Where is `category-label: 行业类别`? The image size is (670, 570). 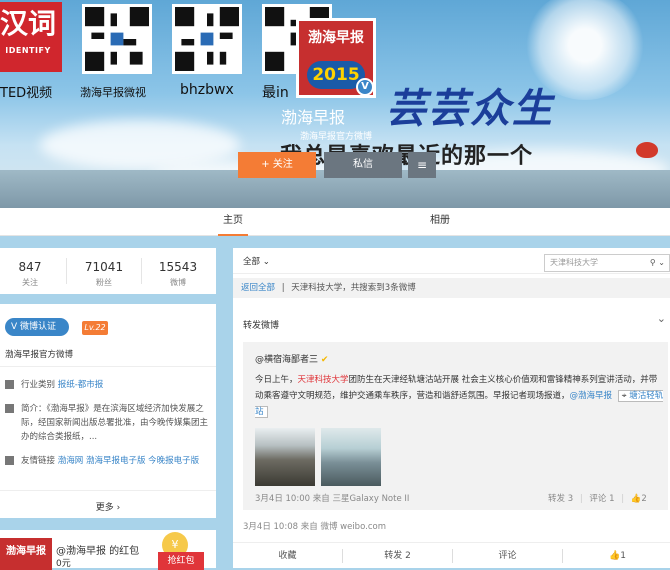 category-label: 行业类别 is located at coordinates (38, 385).